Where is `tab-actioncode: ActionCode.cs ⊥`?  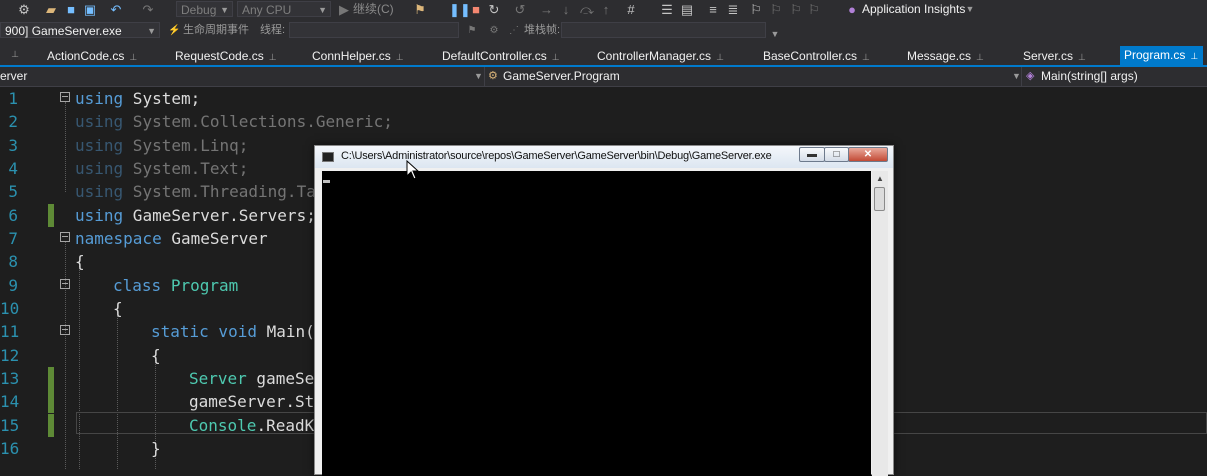 tab-actioncode: ActionCode.cs ⊥ is located at coordinates (92, 56).